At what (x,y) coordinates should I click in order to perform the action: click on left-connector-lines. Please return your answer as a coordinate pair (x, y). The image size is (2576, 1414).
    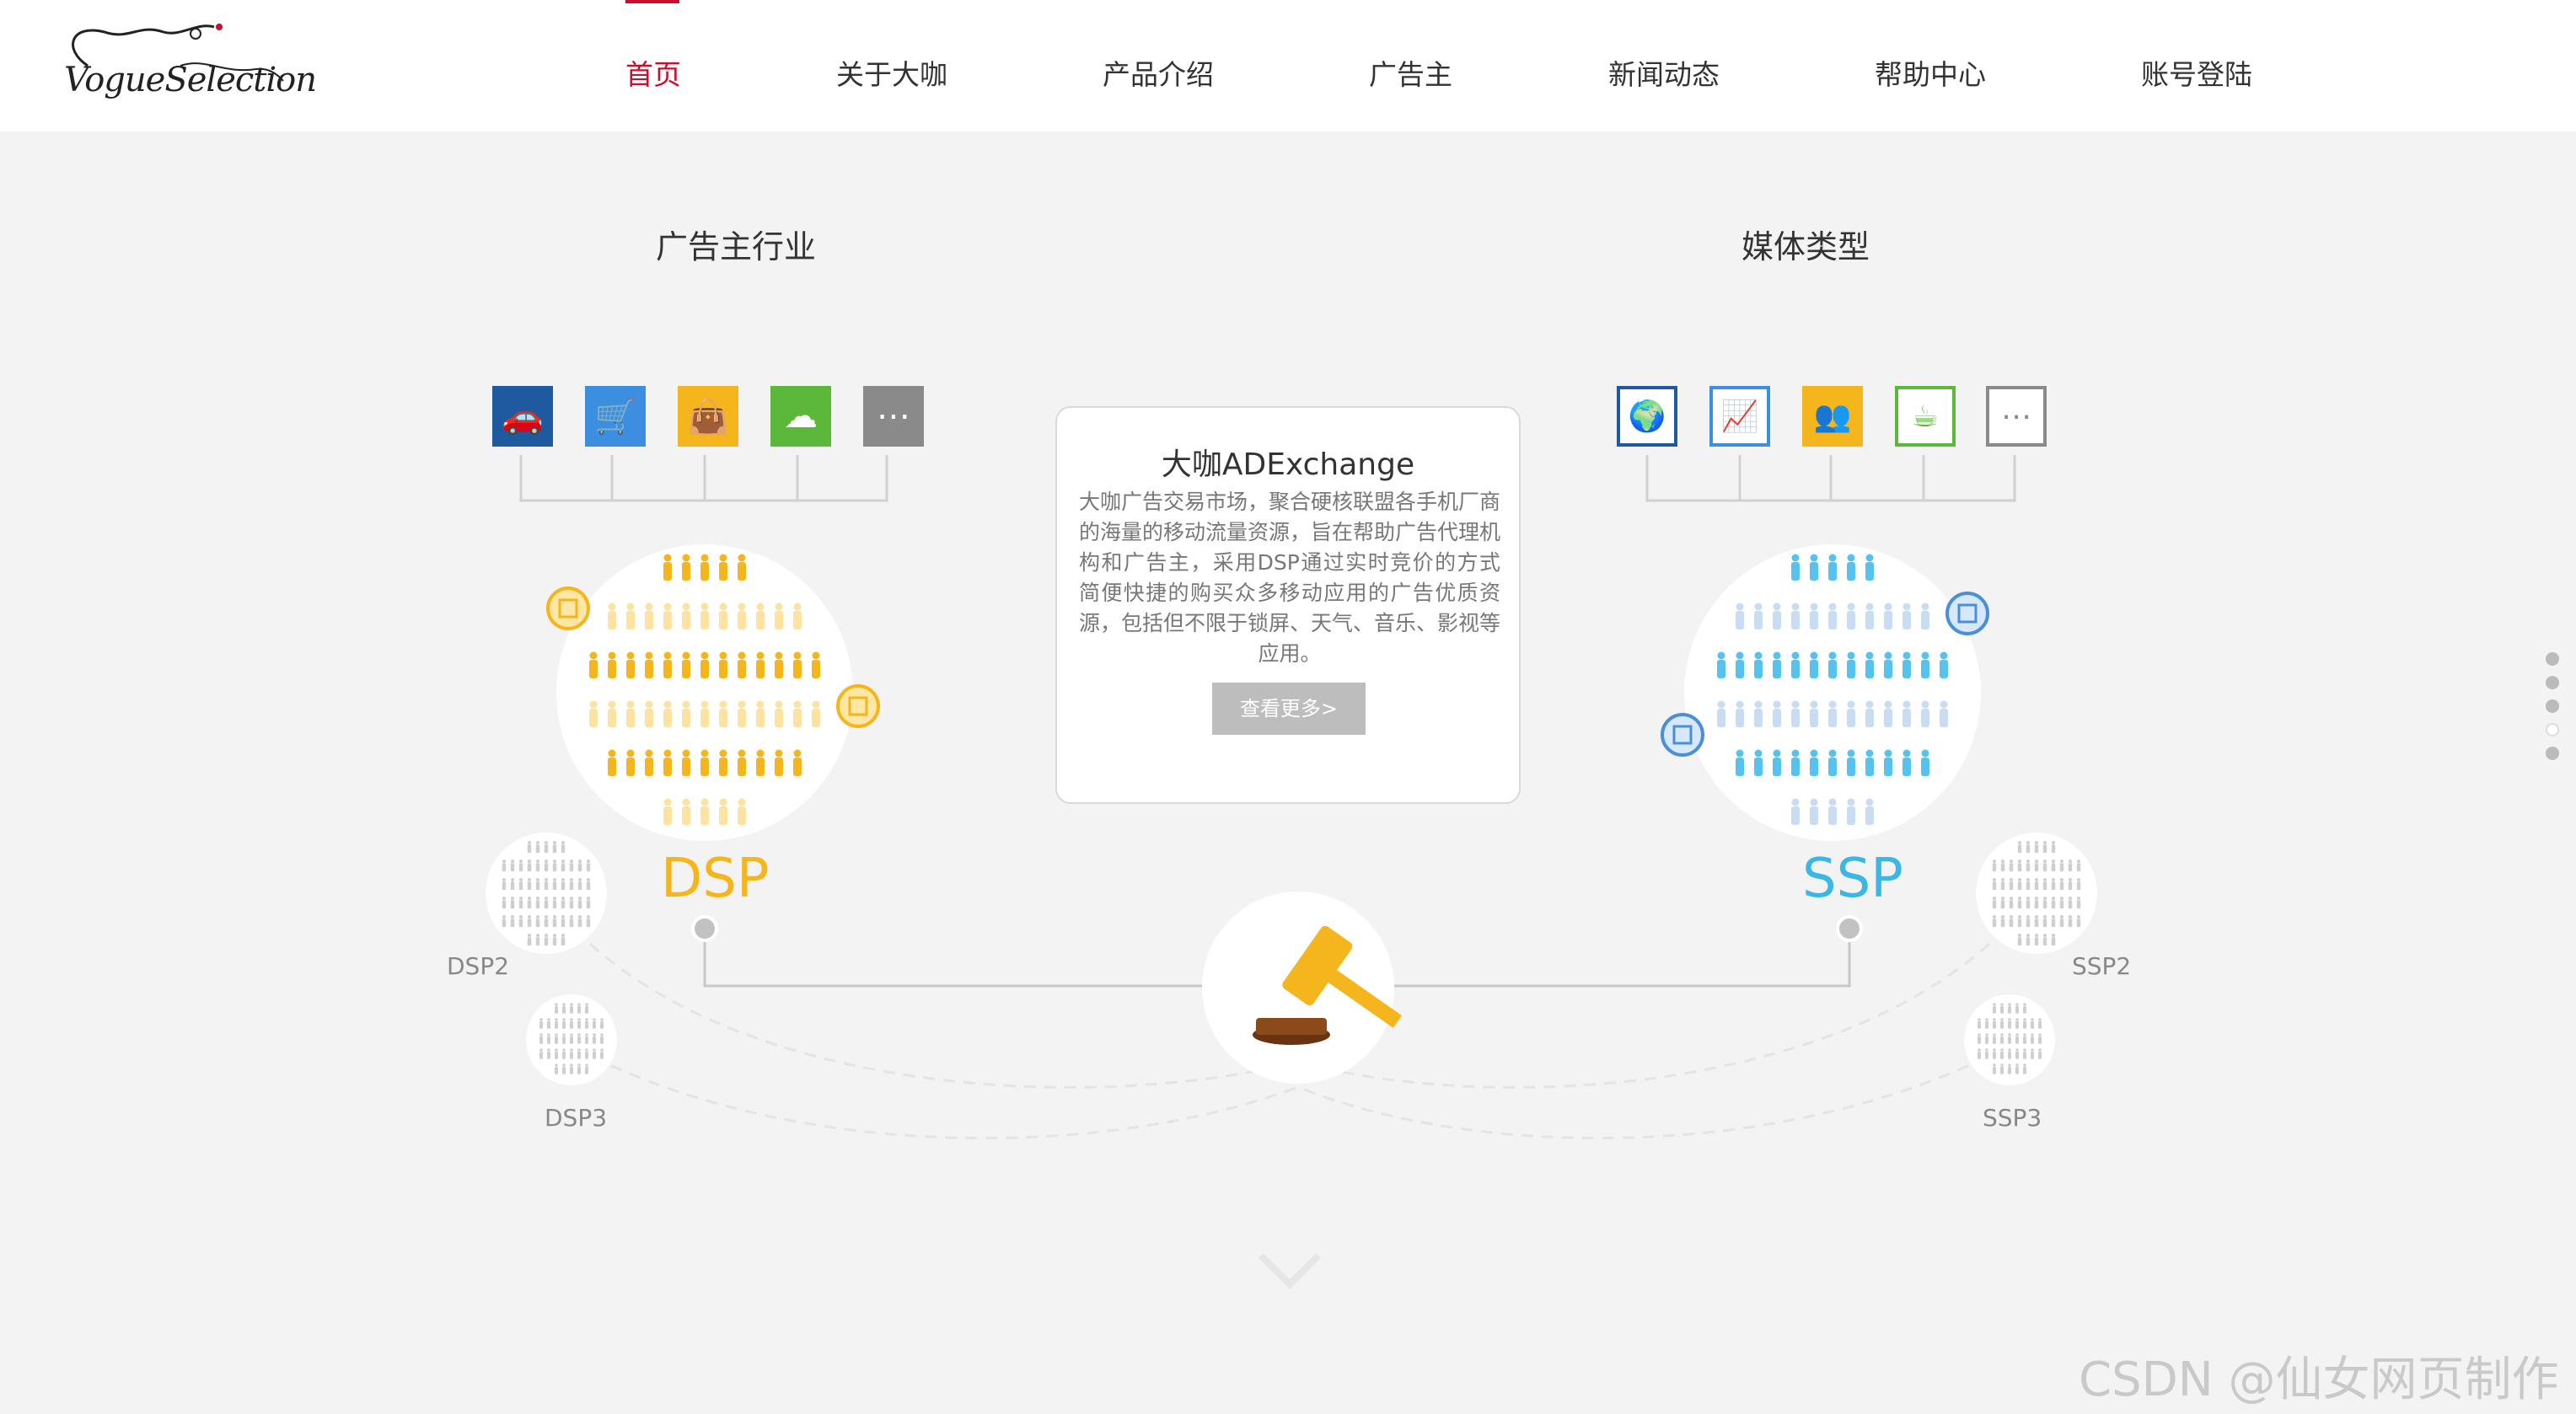
    Looking at the image, I should click on (703, 478).